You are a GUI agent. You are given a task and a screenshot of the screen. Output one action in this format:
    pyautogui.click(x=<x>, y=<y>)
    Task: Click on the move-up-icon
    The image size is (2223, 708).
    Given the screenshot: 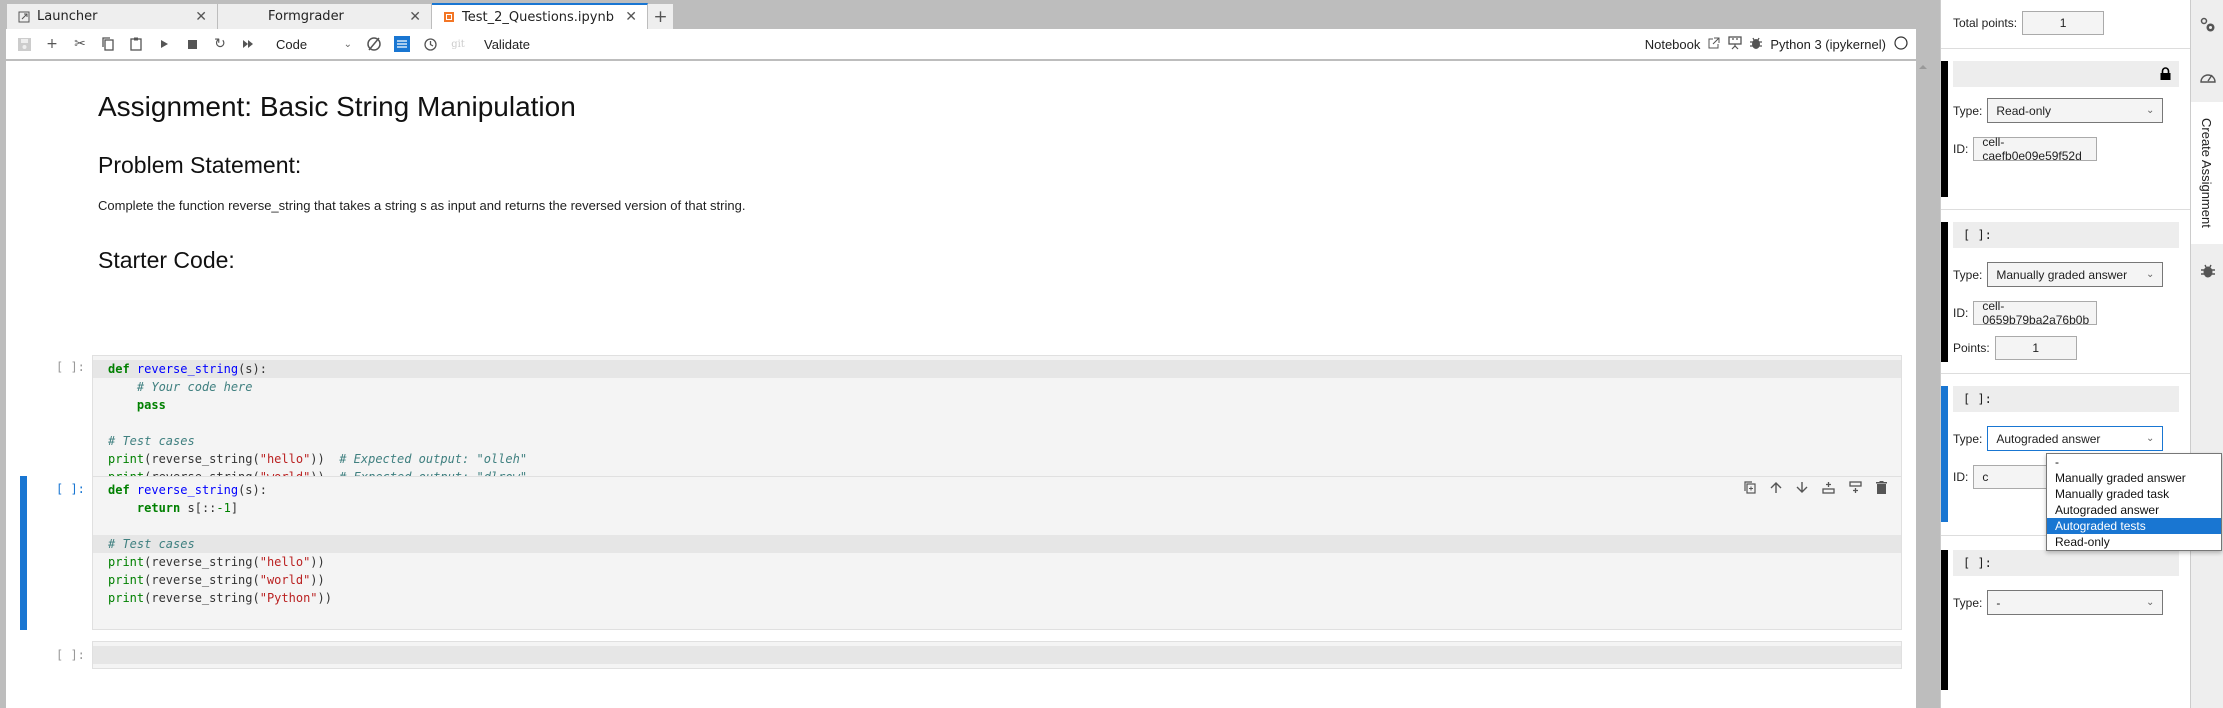 What is the action you would take?
    pyautogui.click(x=1776, y=489)
    